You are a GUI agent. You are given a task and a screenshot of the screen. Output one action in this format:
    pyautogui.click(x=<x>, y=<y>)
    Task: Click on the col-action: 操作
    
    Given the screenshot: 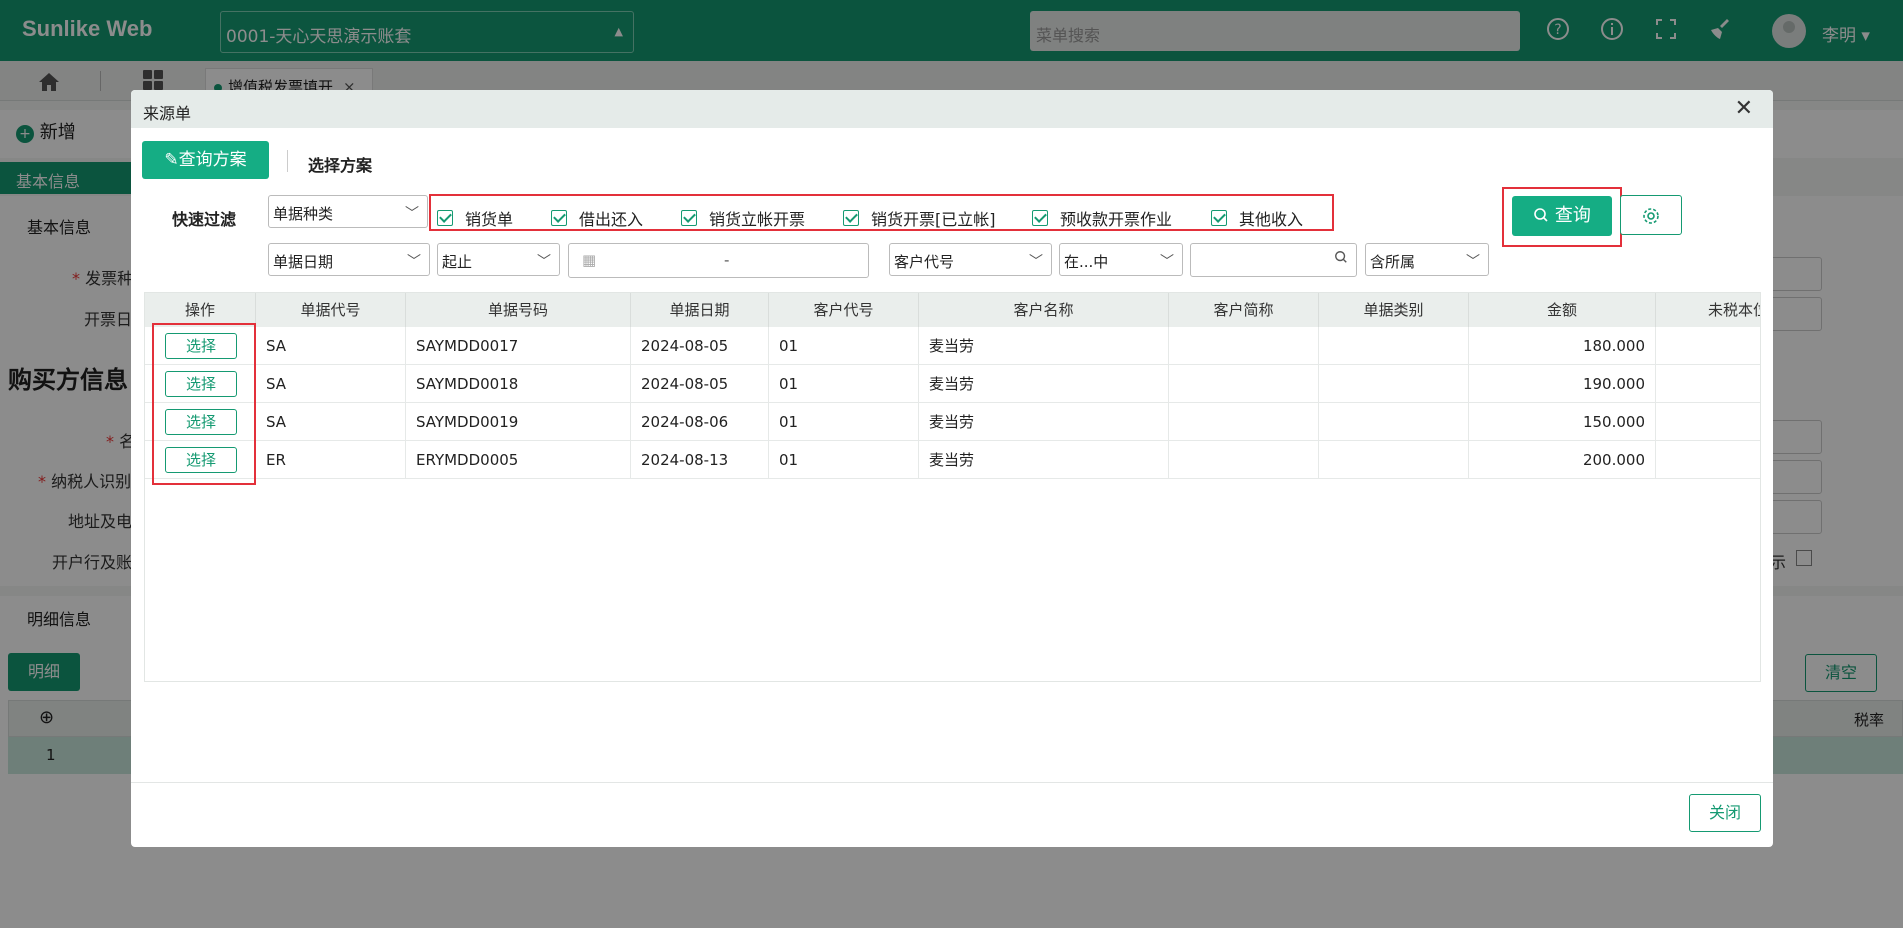 What is the action you would take?
    pyautogui.click(x=200, y=310)
    